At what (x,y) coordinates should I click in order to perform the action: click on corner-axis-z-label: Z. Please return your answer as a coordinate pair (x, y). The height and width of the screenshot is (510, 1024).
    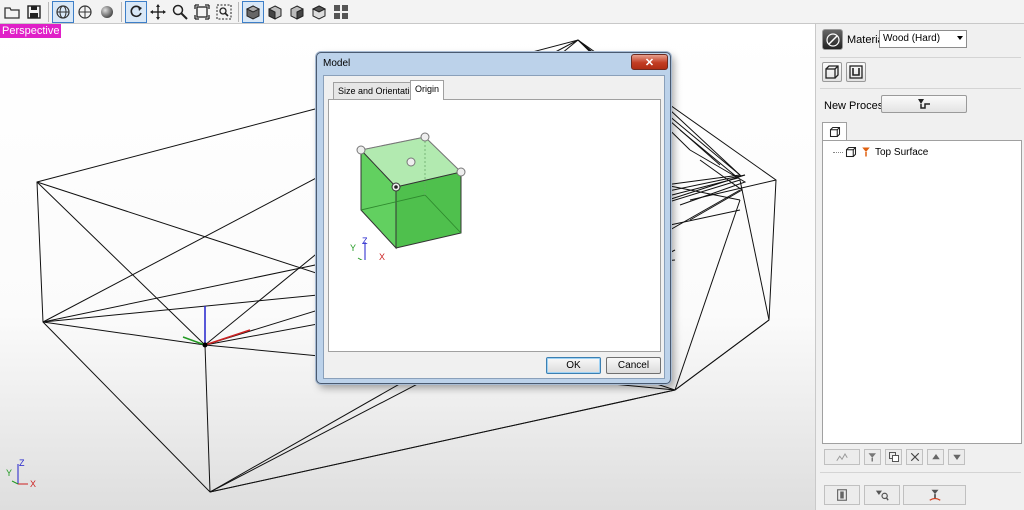
    Looking at the image, I should click on (22, 463).